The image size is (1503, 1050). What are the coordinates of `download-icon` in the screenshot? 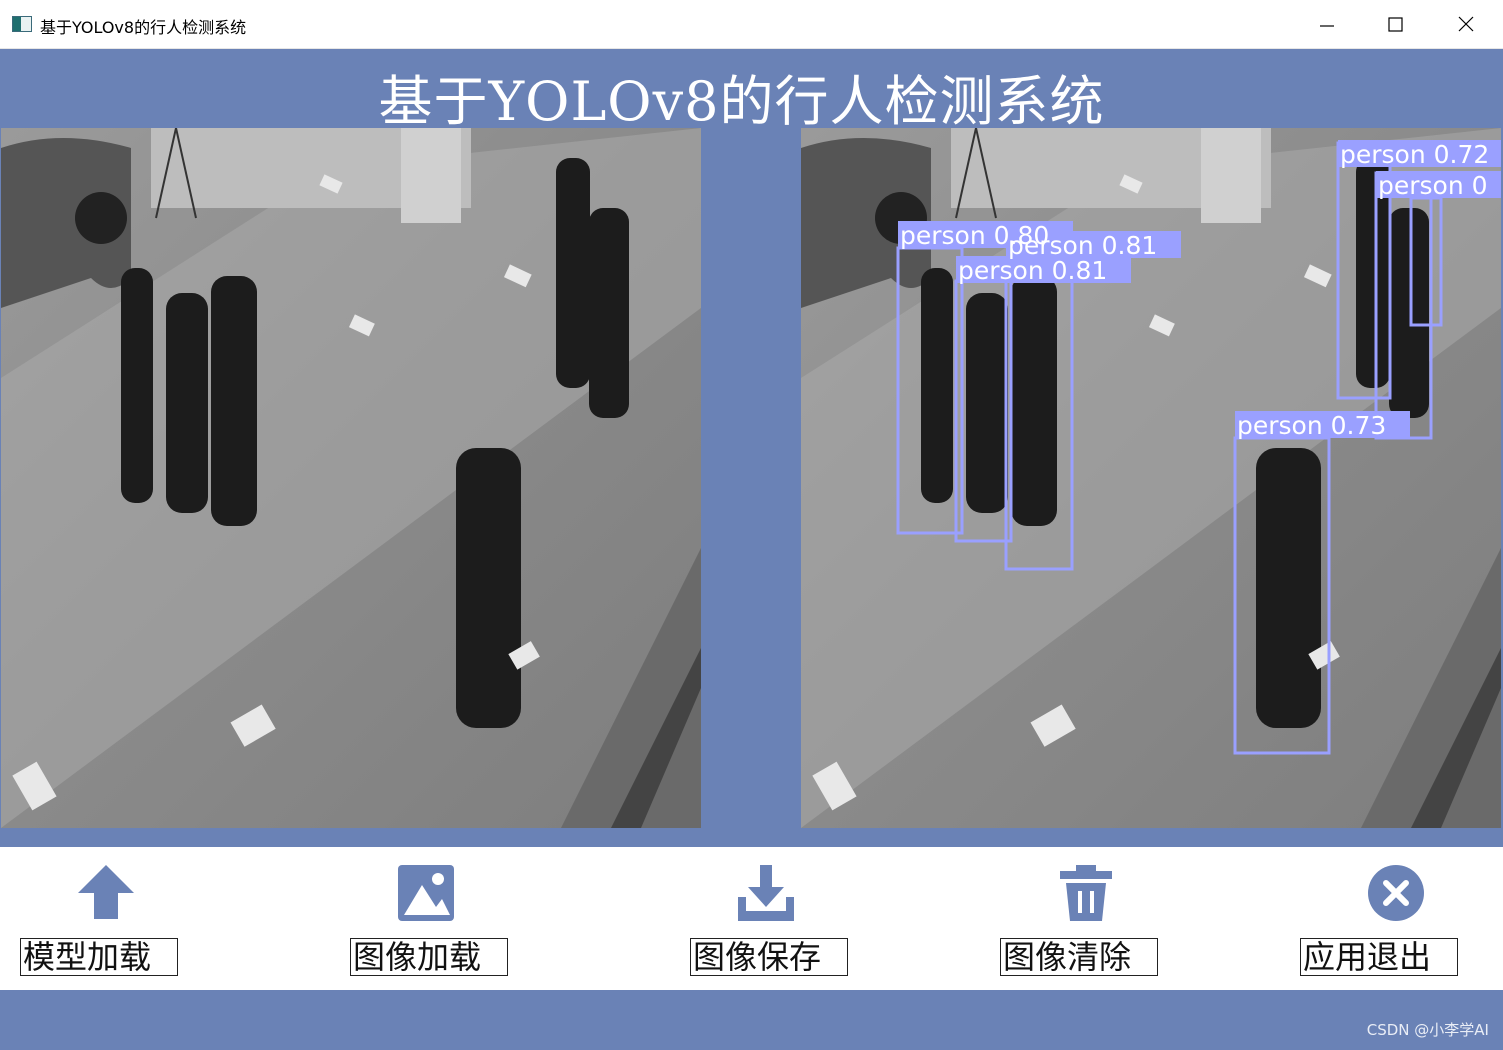 It's located at (766, 893).